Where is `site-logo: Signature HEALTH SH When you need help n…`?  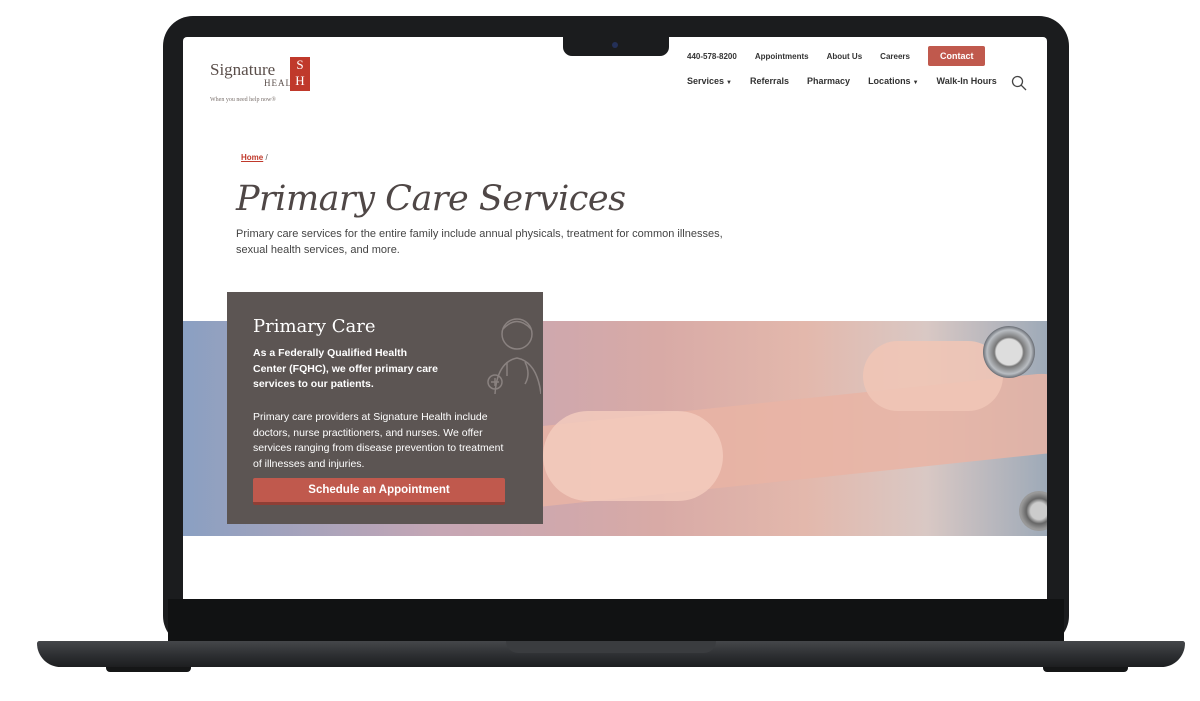
site-logo: Signature HEALTH SH When you need help n… is located at coordinates (265, 75).